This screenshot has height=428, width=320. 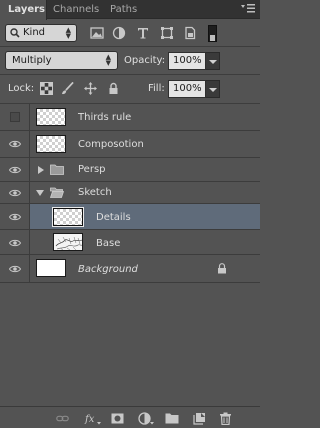 What do you see at coordinates (111, 144) in the screenshot?
I see `layer-name: Composotion` at bounding box center [111, 144].